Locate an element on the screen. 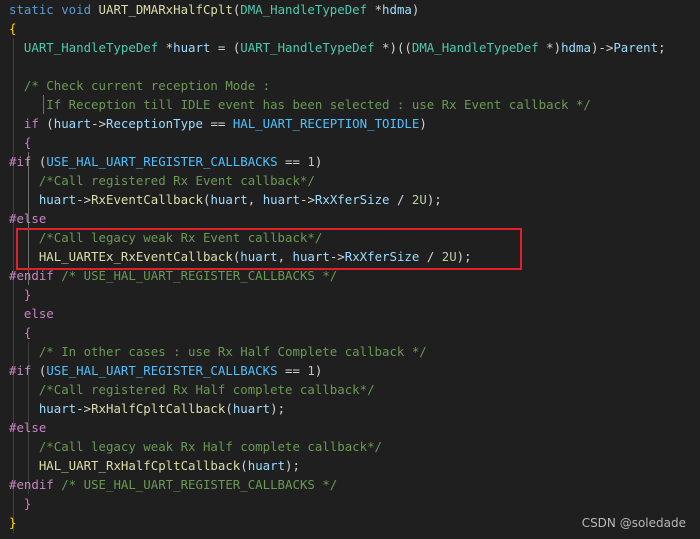 This screenshot has width=700, height=539. code-token: RxEventCallback is located at coordinates (147, 199).